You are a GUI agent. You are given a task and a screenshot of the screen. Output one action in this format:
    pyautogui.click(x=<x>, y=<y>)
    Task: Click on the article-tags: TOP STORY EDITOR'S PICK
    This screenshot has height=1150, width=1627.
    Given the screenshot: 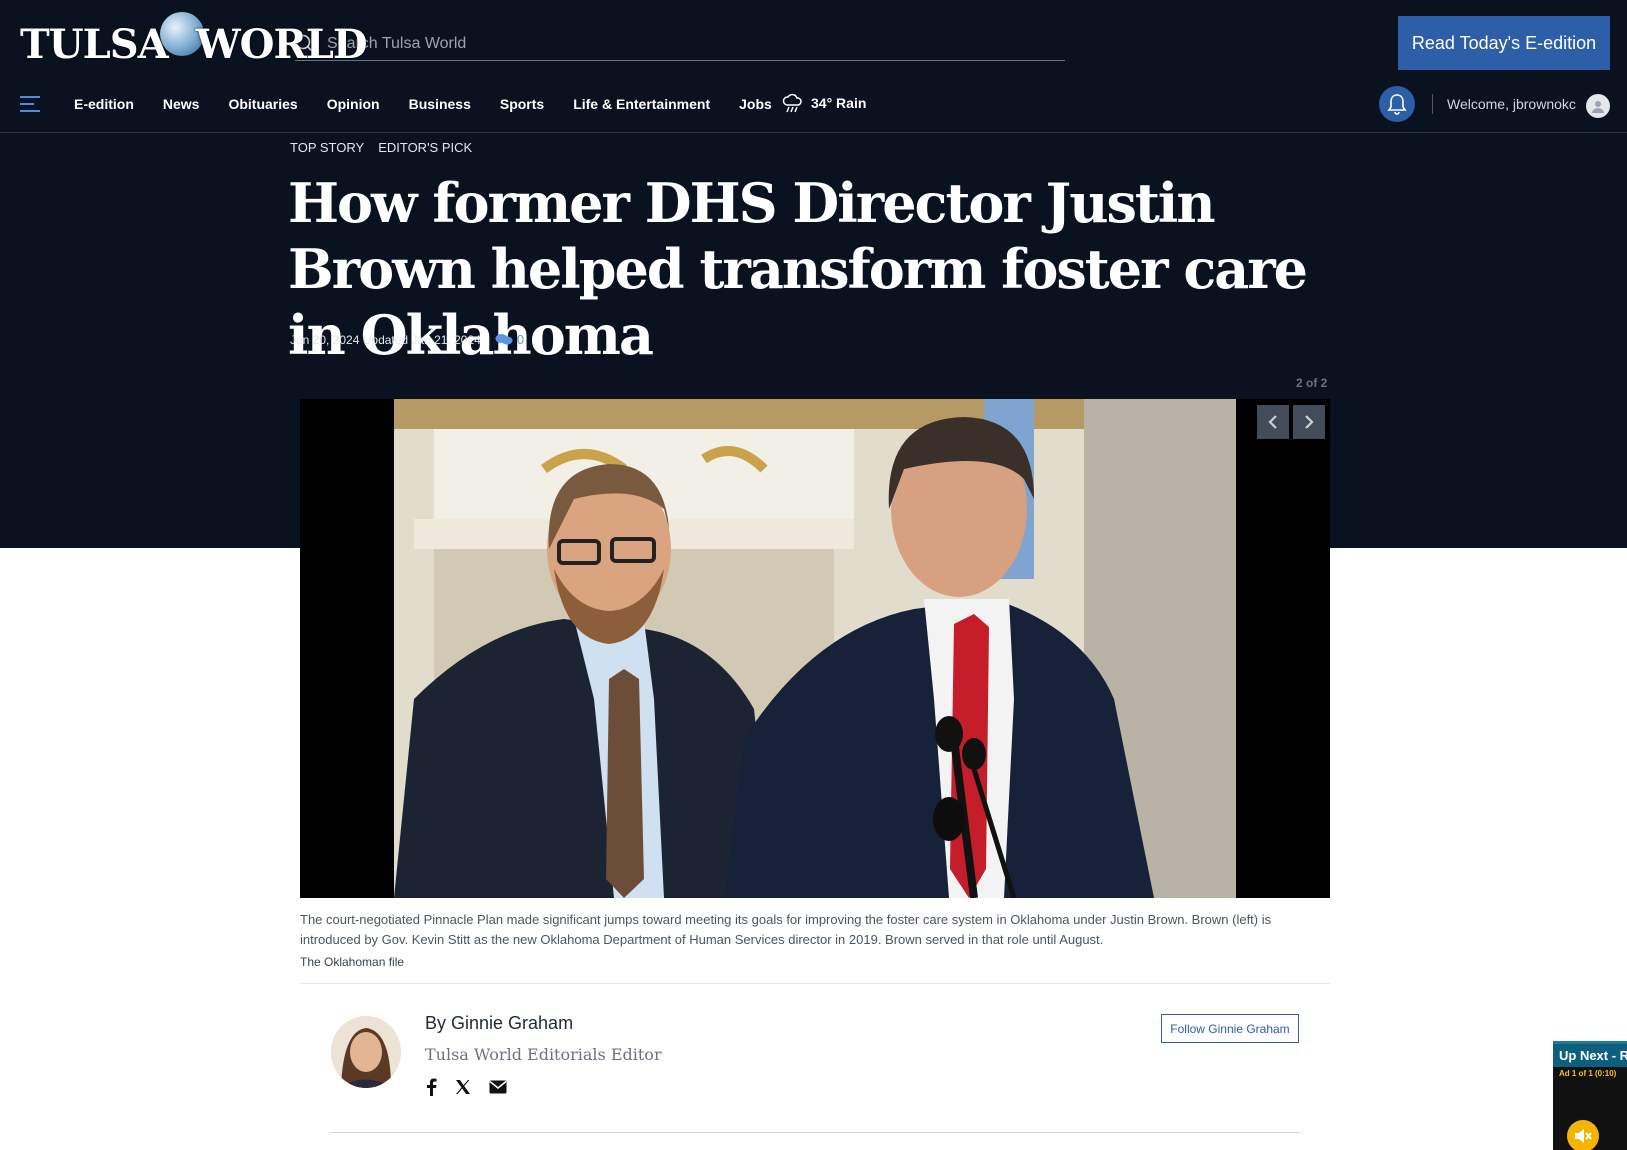 What is the action you would take?
    pyautogui.click(x=381, y=147)
    